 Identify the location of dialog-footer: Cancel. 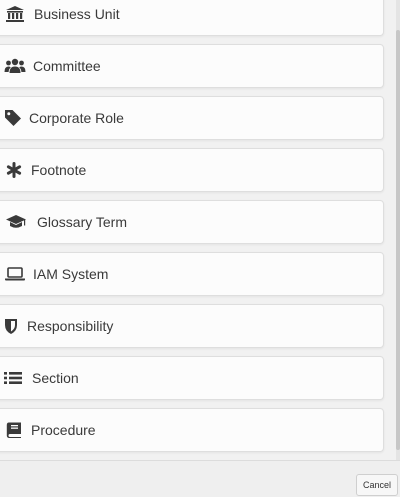
(200, 478).